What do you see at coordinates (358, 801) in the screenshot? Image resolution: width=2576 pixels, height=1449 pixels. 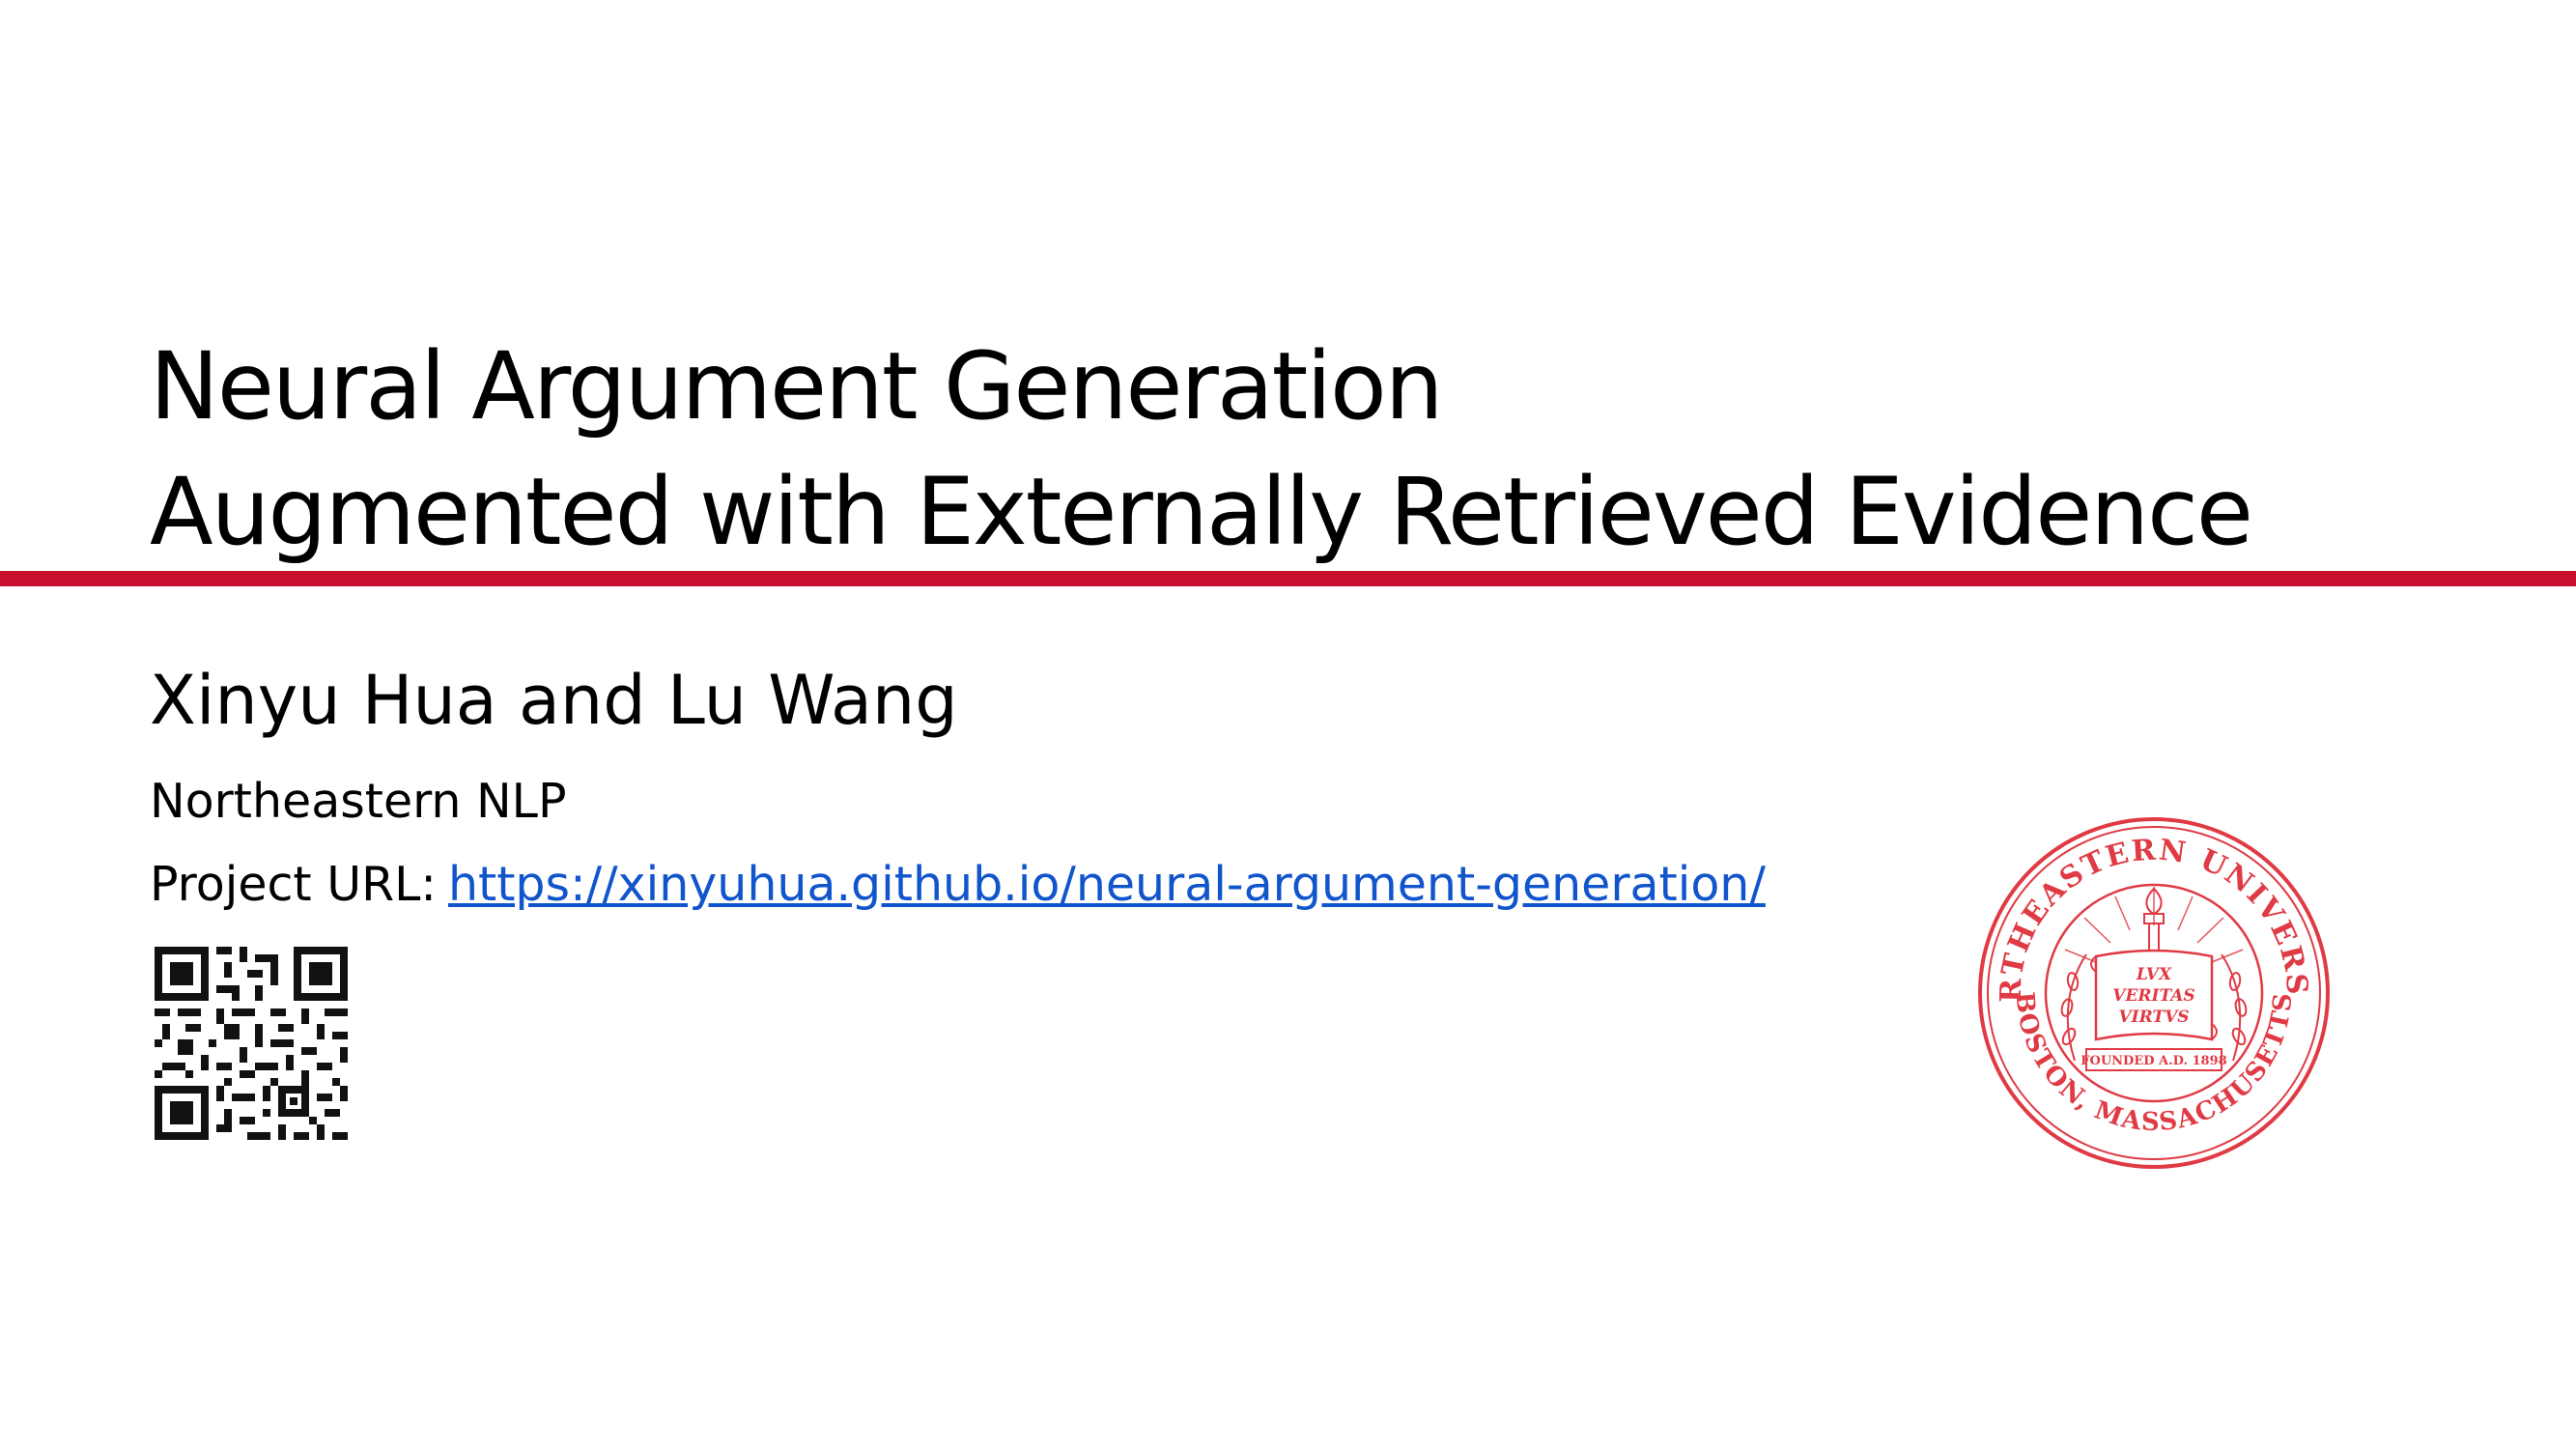 I see `affiliation: Northeastern NLP` at bounding box center [358, 801].